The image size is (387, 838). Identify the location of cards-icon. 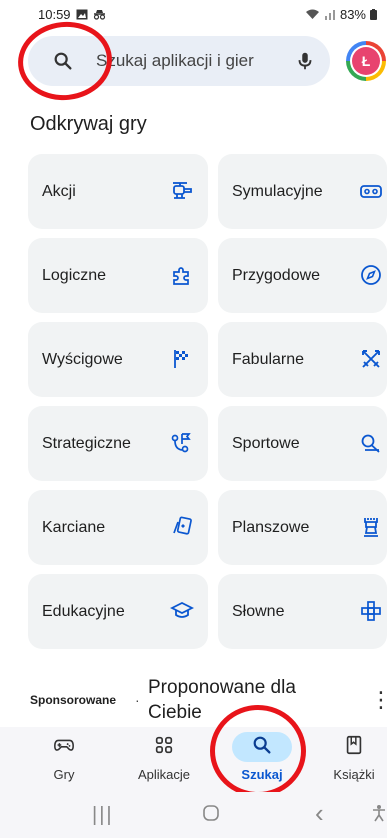
(182, 527).